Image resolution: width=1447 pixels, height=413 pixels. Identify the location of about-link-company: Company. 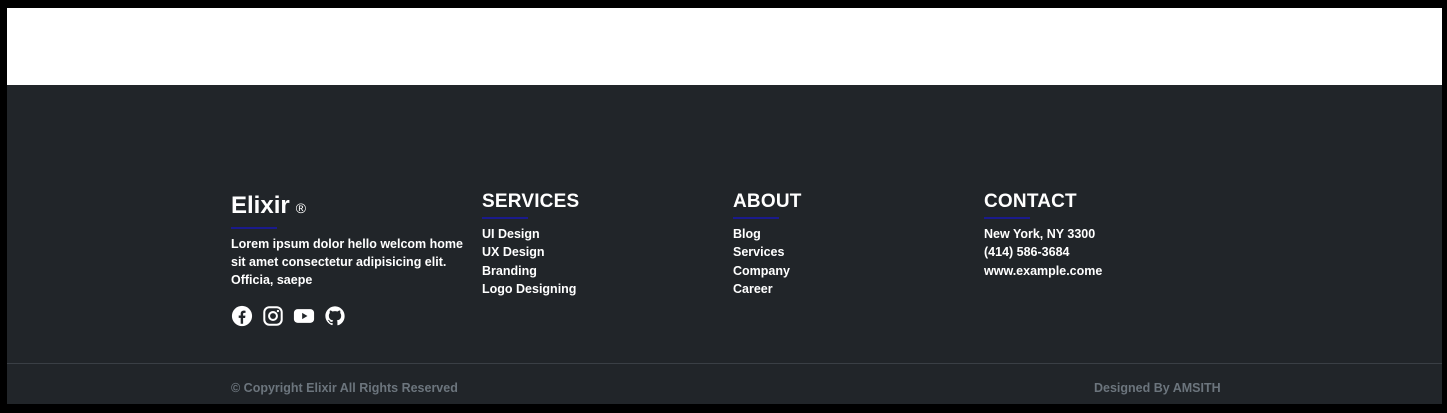
(767, 271).